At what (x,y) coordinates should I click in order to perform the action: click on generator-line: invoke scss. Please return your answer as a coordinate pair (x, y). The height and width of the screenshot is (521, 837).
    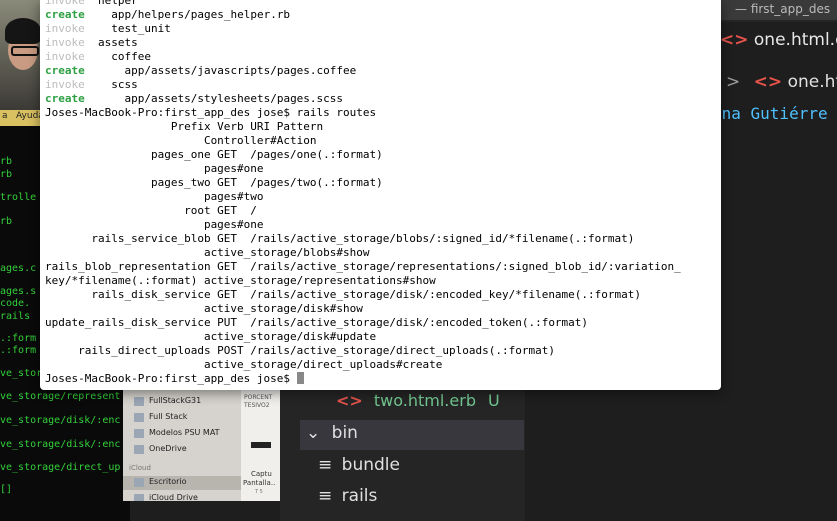
    Looking at the image, I should click on (91, 84).